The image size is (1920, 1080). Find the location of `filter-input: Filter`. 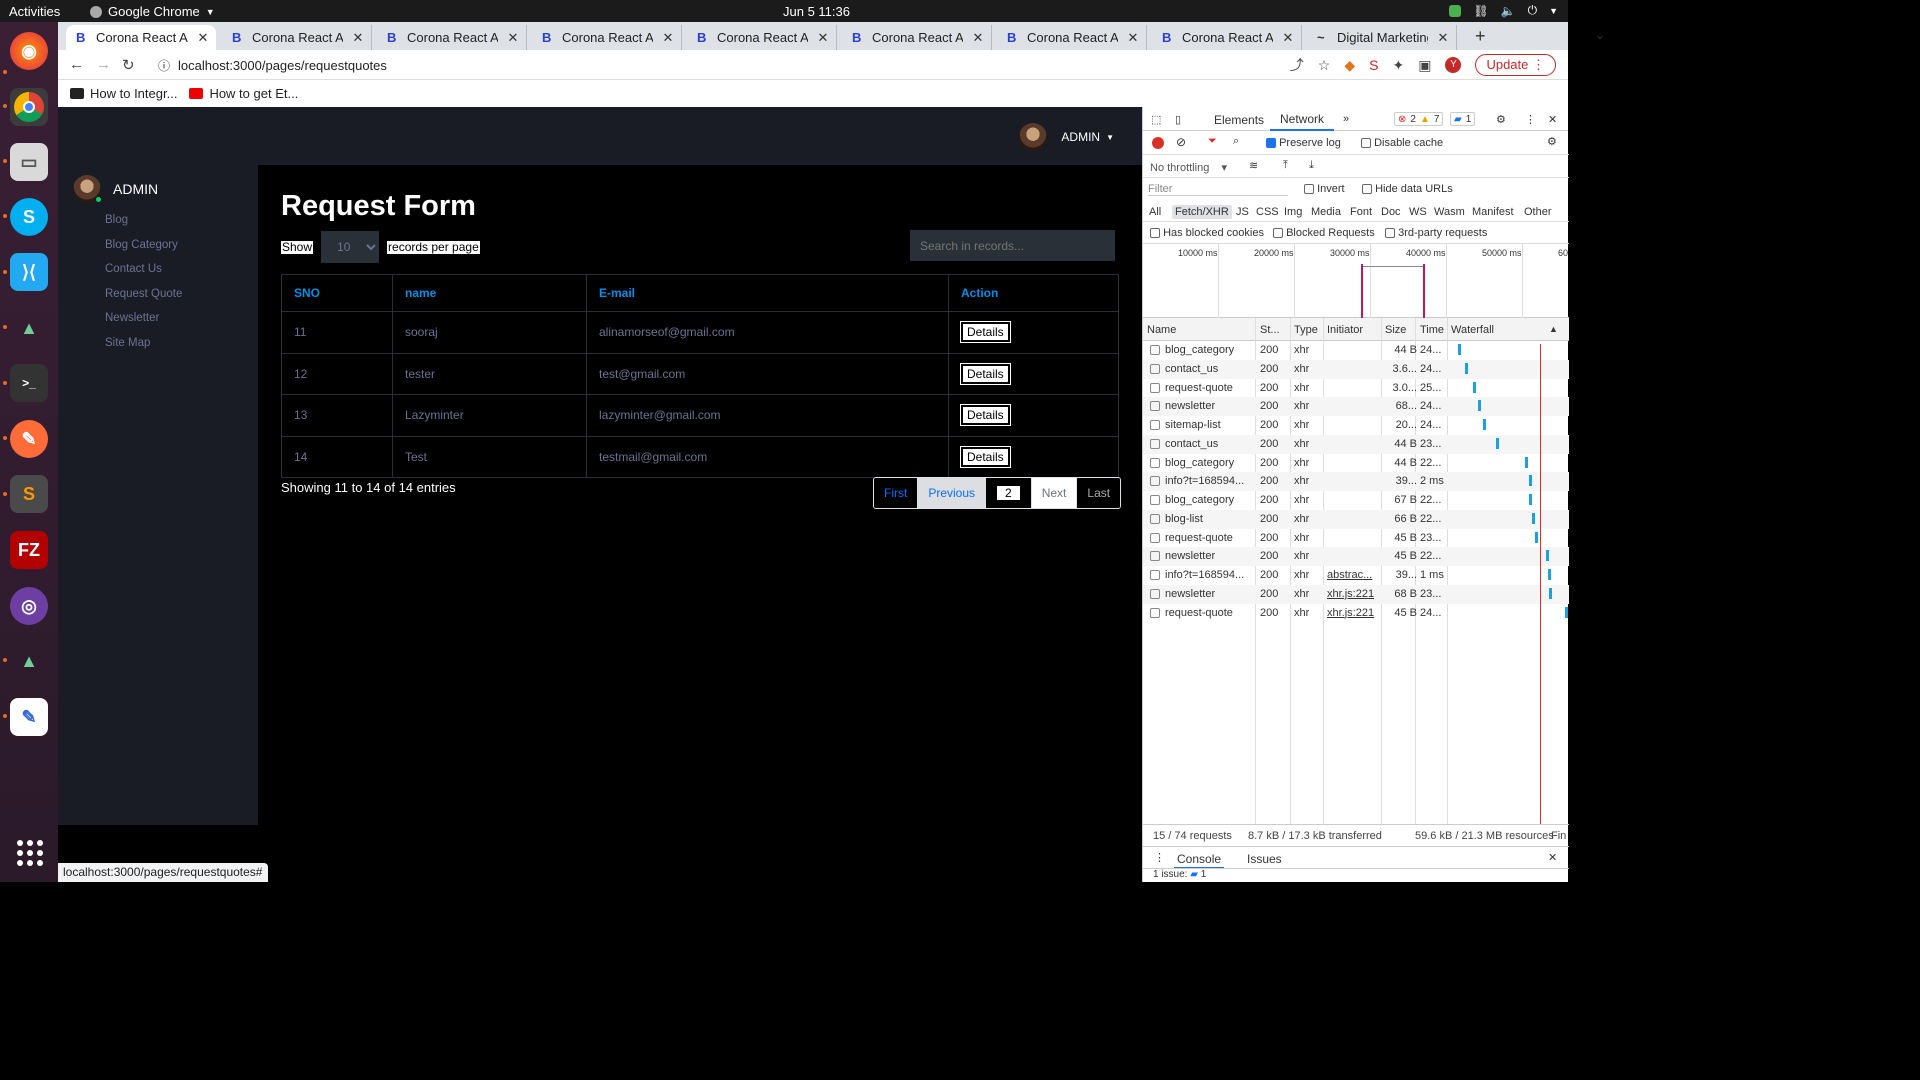

filter-input: Filter is located at coordinates (1218, 189).